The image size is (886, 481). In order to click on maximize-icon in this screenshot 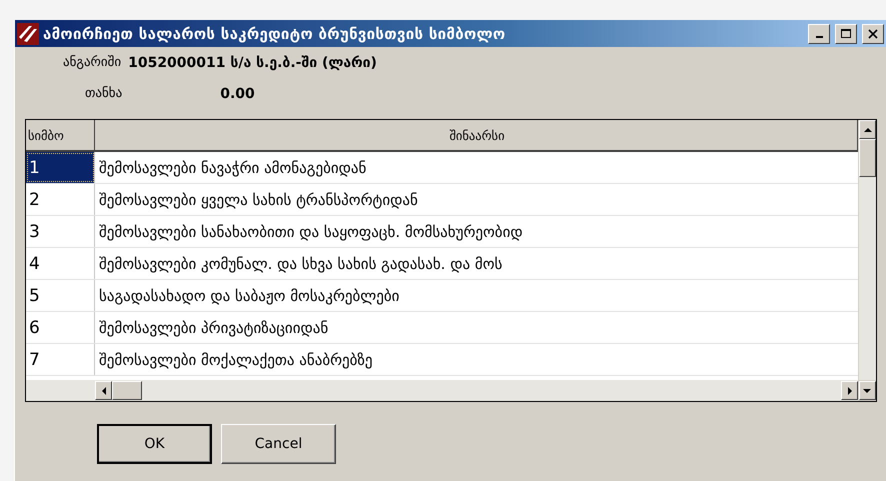, I will do `click(846, 33)`.